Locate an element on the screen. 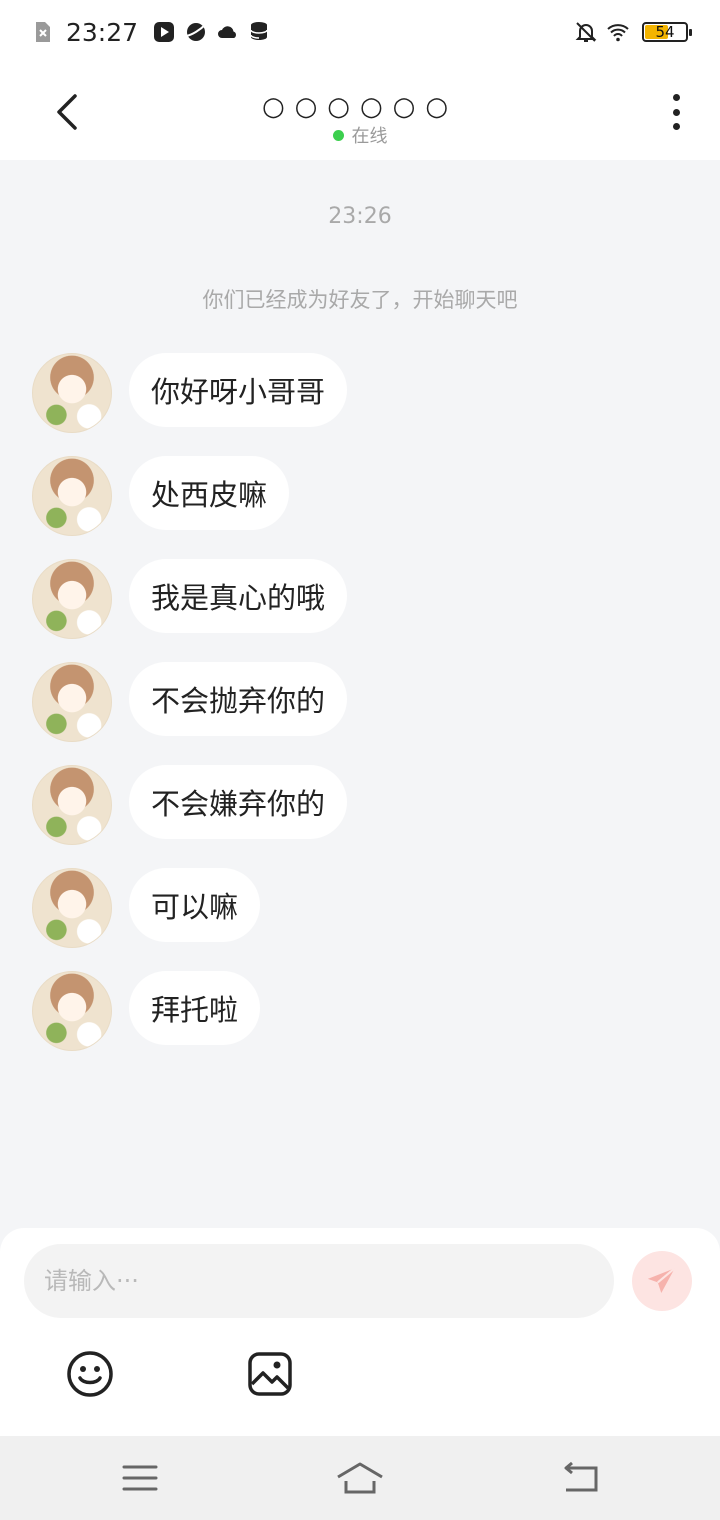  online-status-text: 在线 is located at coordinates (369, 136).